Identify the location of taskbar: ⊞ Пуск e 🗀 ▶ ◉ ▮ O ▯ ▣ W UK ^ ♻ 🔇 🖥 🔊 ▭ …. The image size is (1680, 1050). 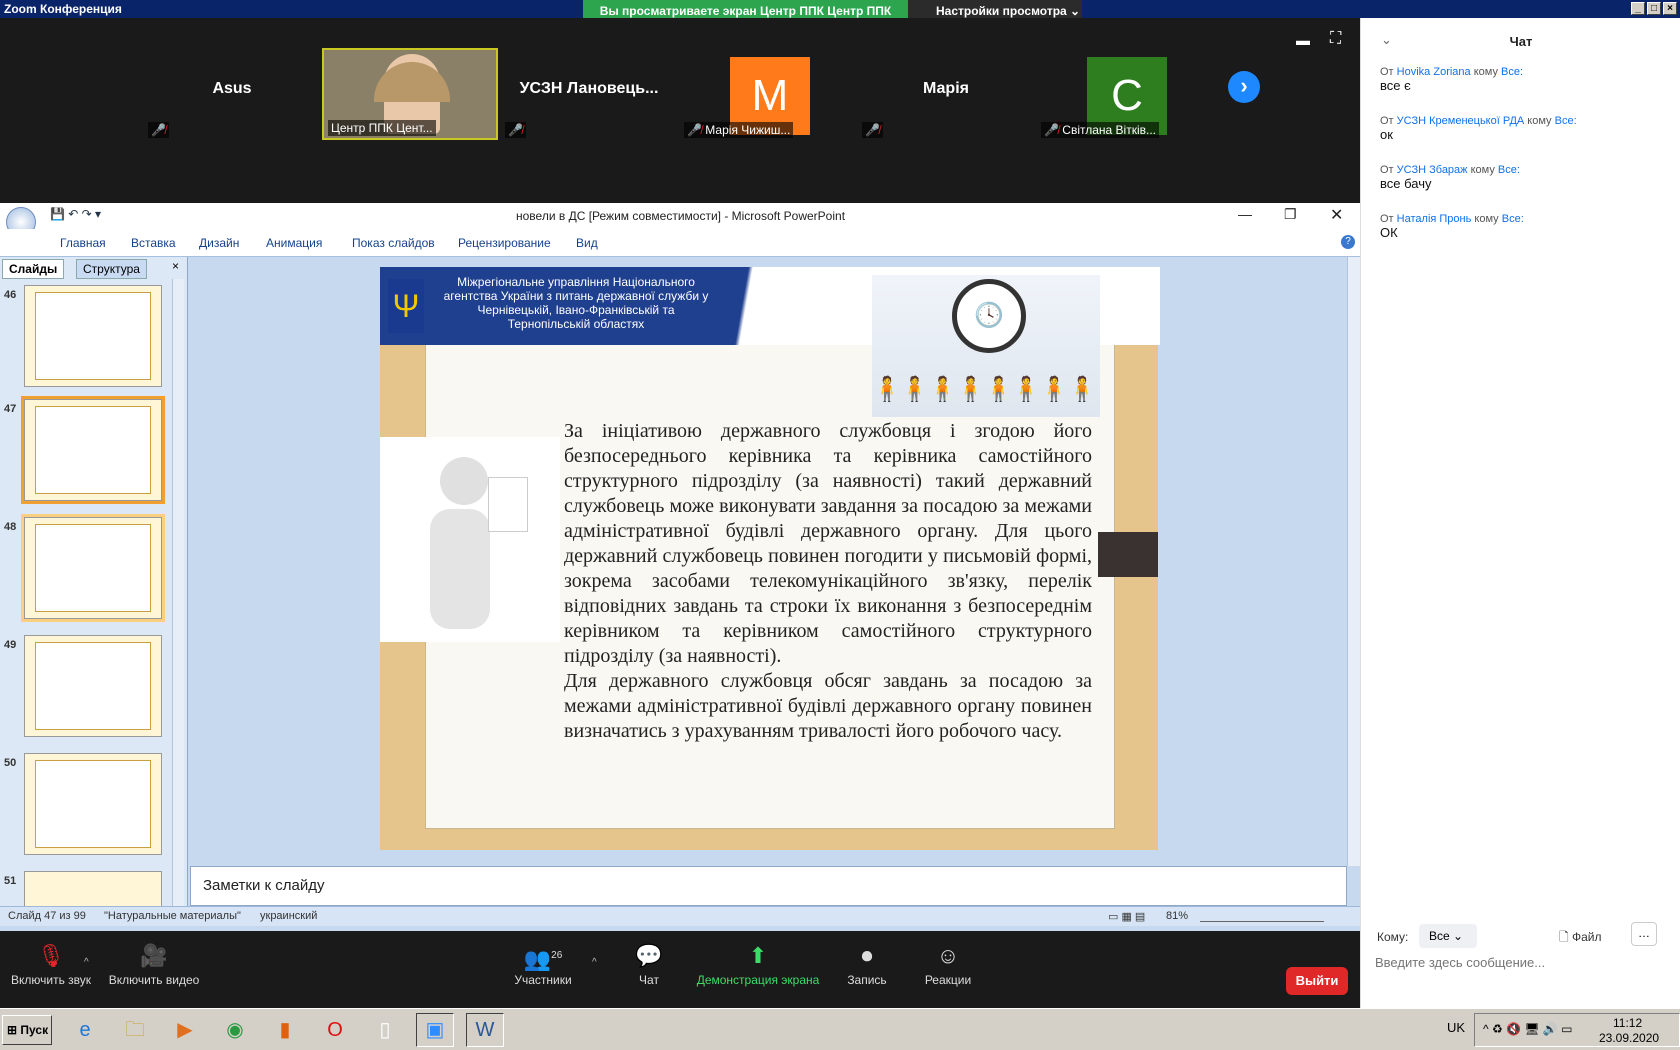
(840, 1029).